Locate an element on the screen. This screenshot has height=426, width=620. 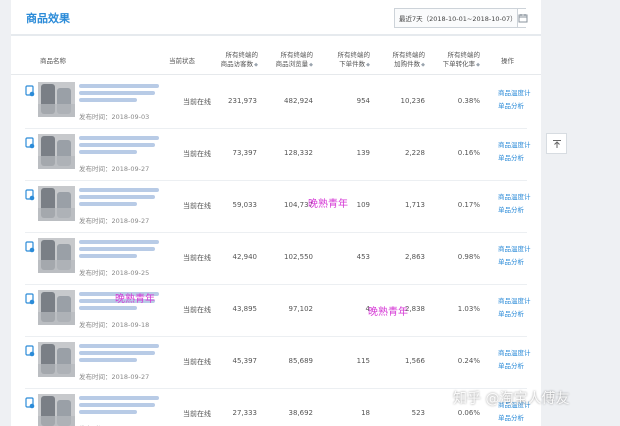
column-cart: 所有终端的 加购件数◆ is located at coordinates (404, 60).